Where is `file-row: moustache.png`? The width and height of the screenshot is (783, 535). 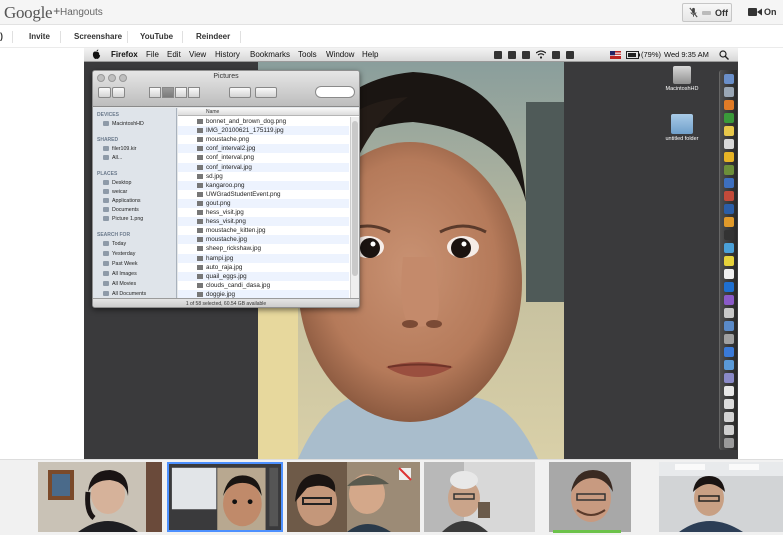 file-row: moustache.png is located at coordinates (263, 139).